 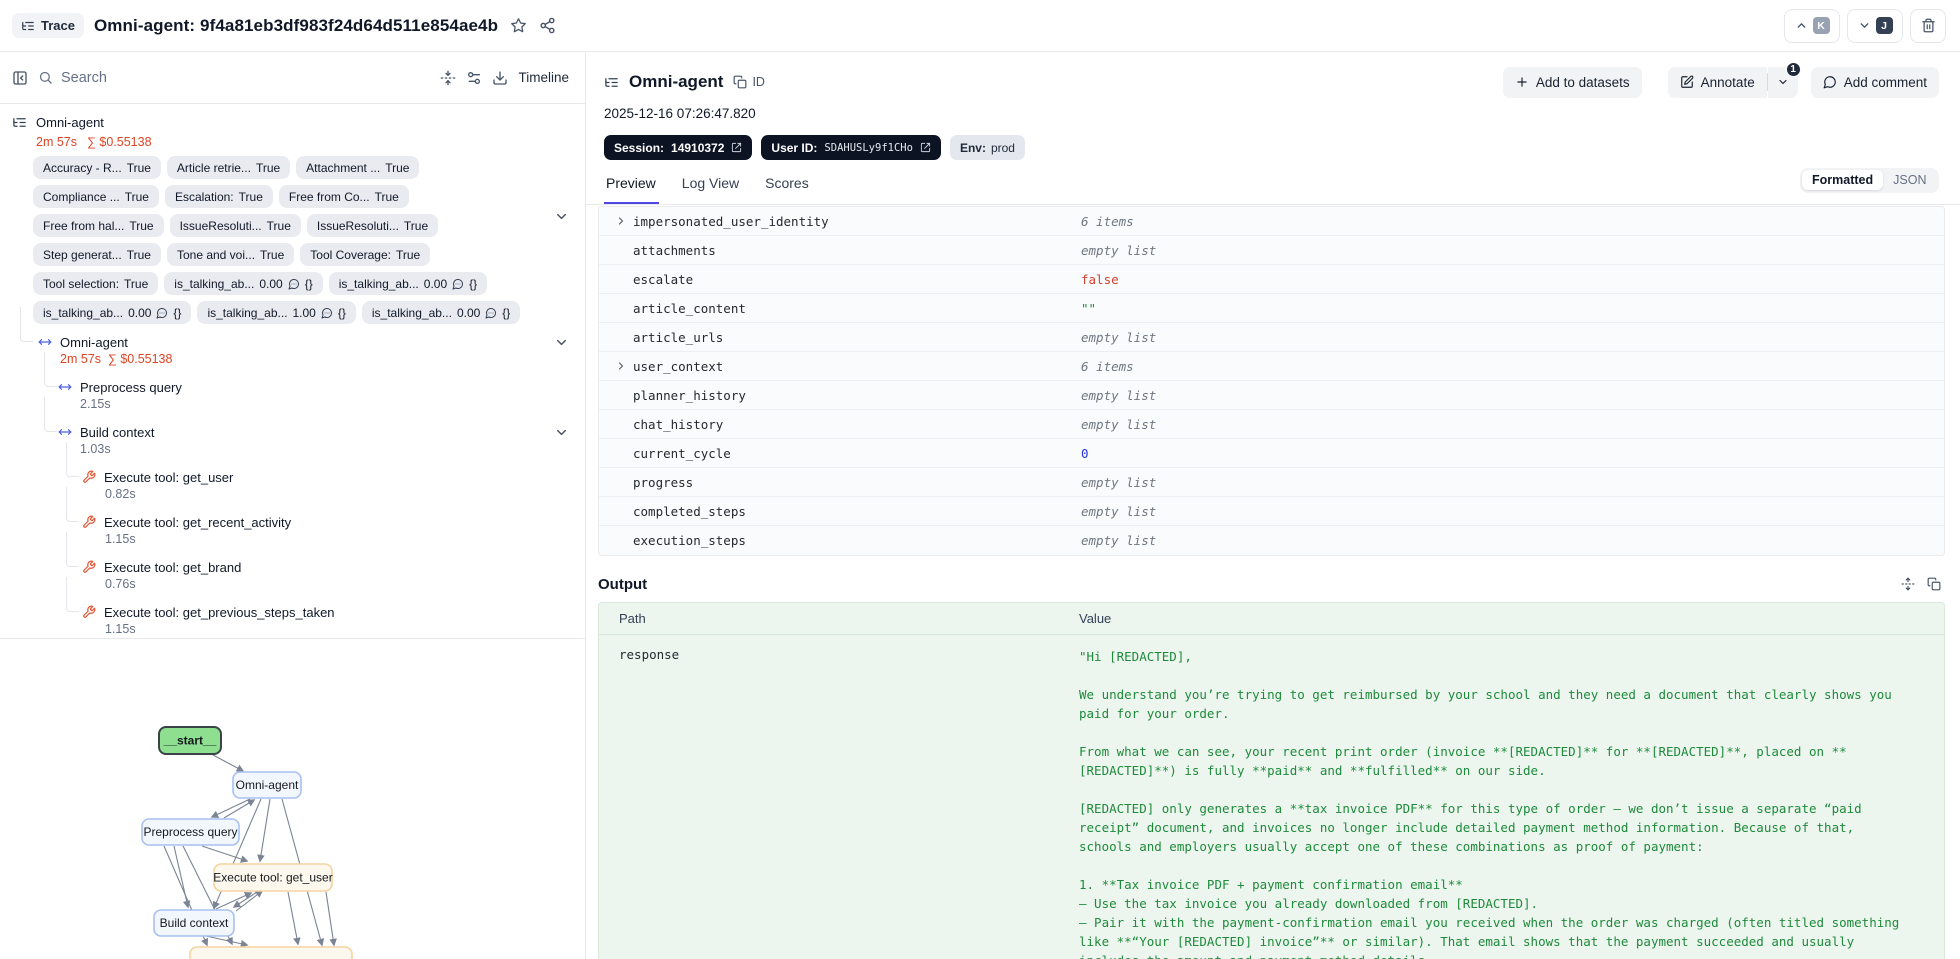 I want to click on trace-chip: Trace, so click(x=48, y=25).